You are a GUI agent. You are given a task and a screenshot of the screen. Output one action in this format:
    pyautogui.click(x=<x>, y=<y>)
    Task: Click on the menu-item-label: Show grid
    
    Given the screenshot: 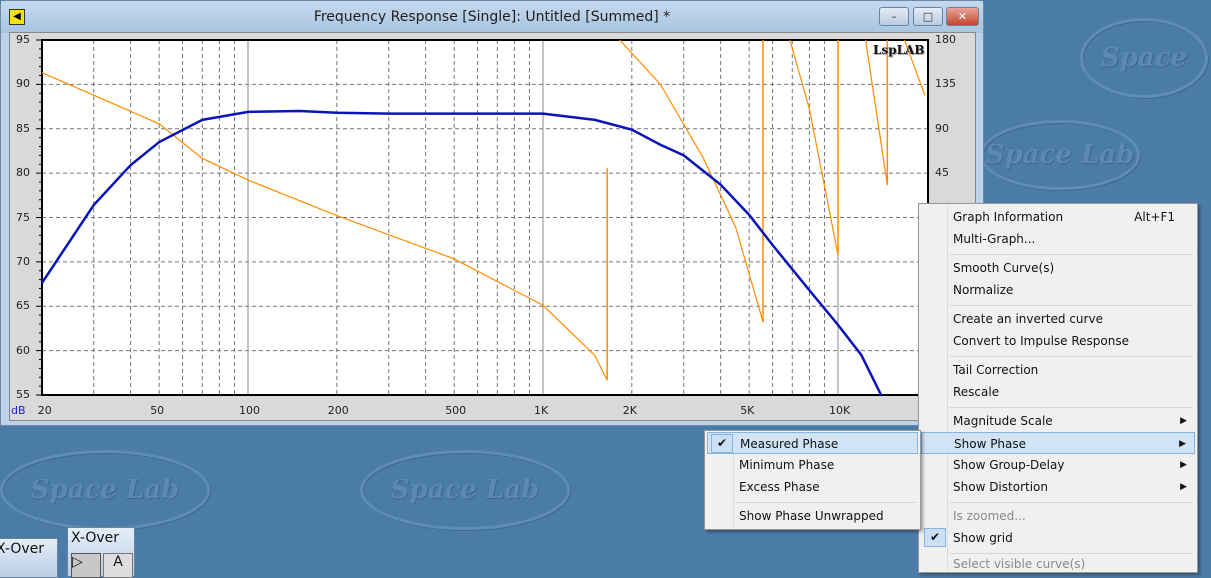 What is the action you would take?
    pyautogui.click(x=983, y=538)
    